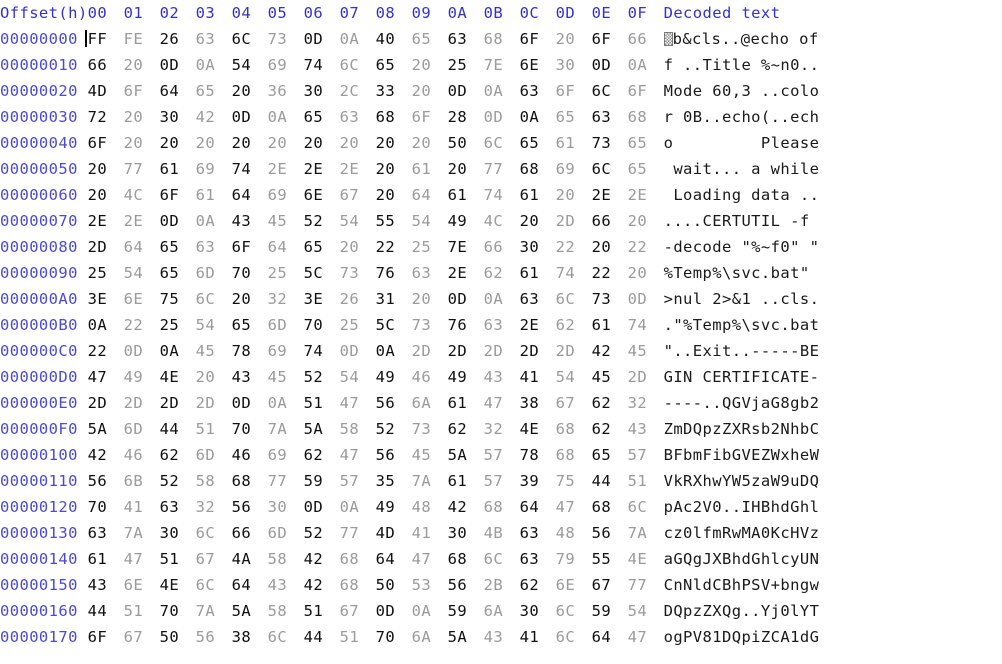  I want to click on decoded-text: ZmDQpzZXRsb2NhbC, so click(742, 429).